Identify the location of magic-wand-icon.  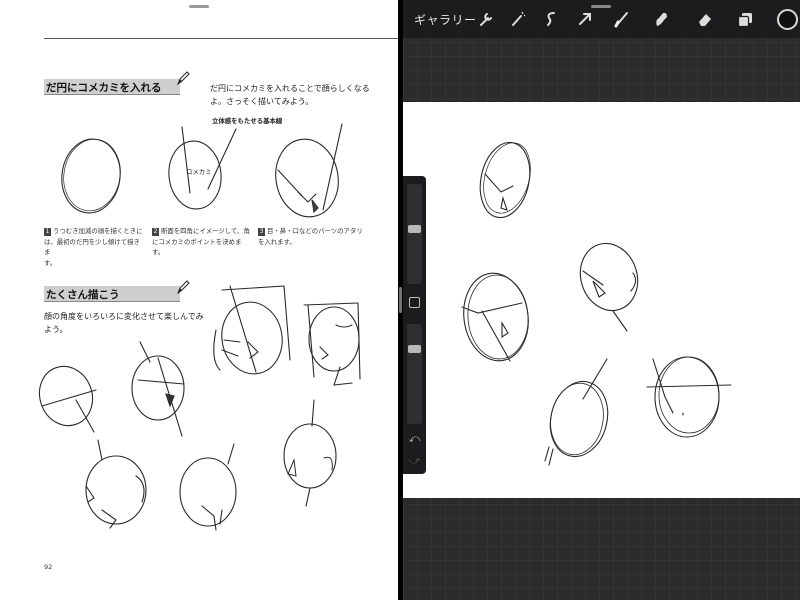
(518, 19).